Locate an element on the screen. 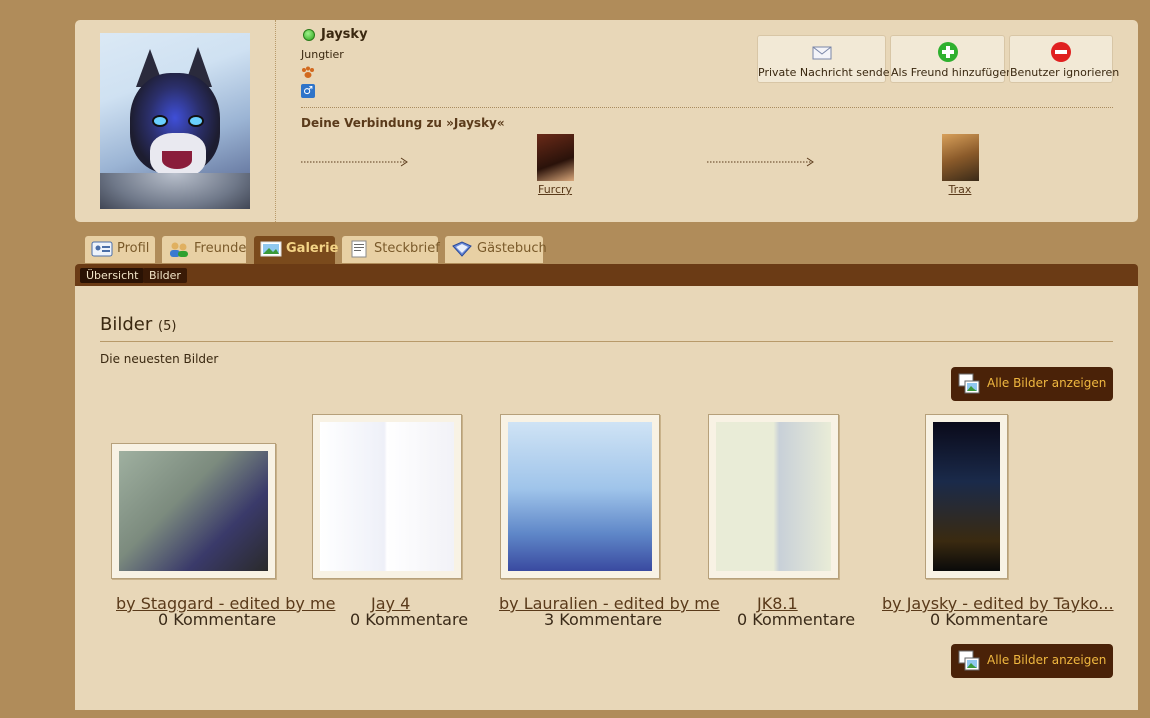  connection-person-trax: Trax is located at coordinates (960, 165).